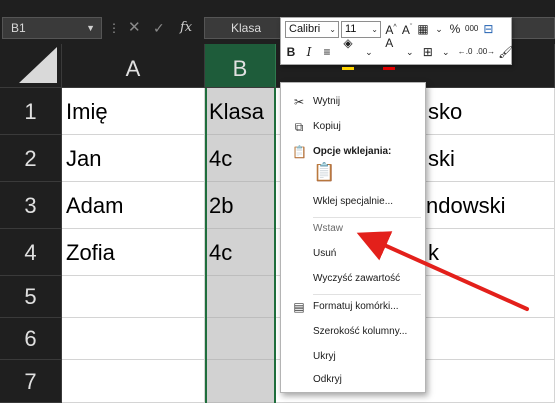 This screenshot has width=555, height=403. What do you see at coordinates (240, 339) in the screenshot?
I see `cell-b6` at bounding box center [240, 339].